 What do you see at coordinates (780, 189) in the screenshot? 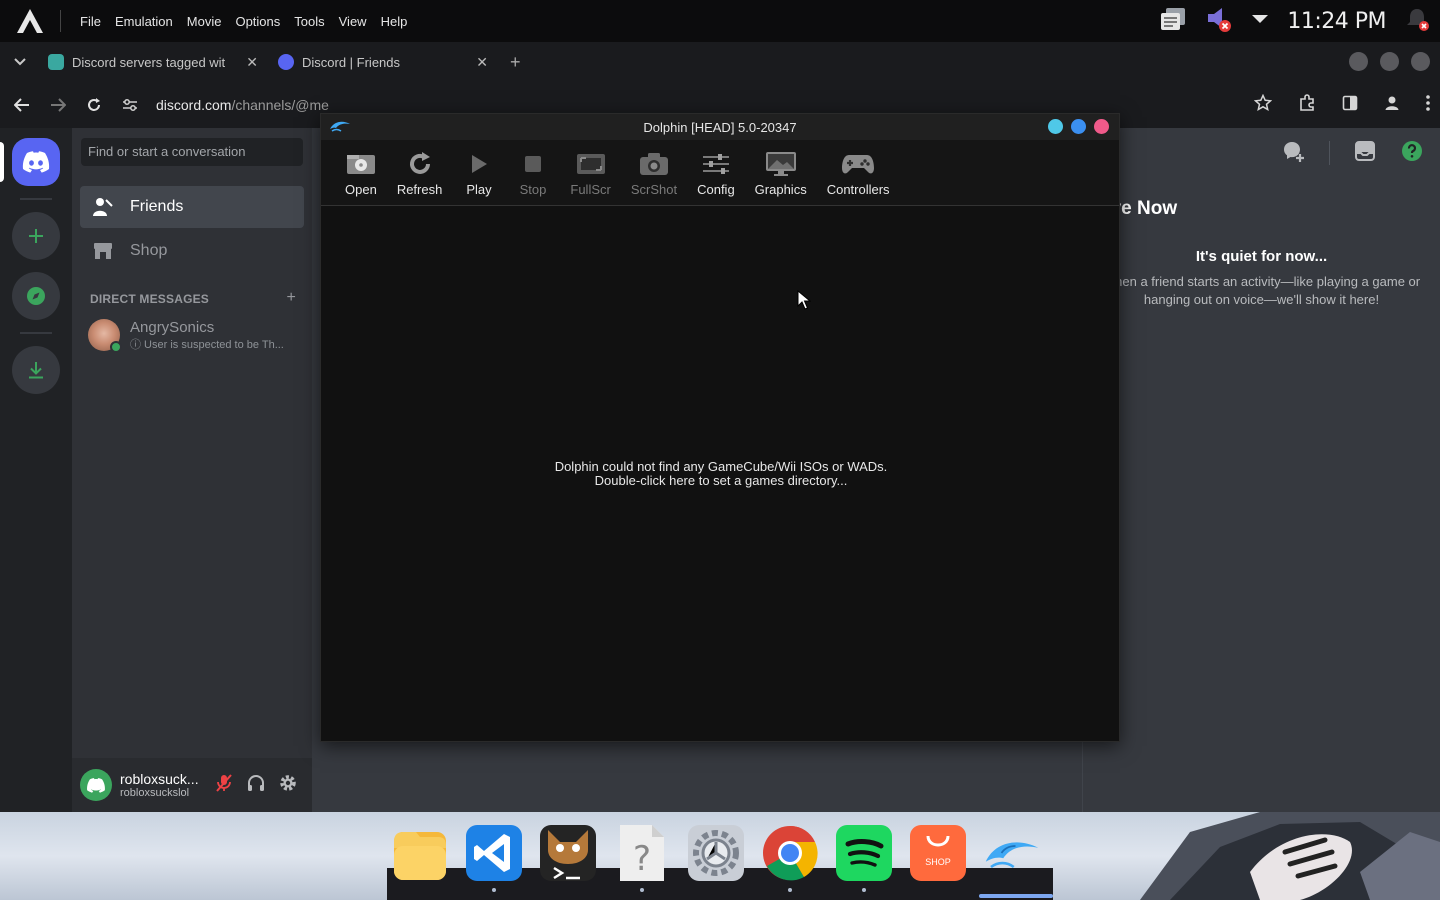
I see `graphics-label: Graphics` at bounding box center [780, 189].